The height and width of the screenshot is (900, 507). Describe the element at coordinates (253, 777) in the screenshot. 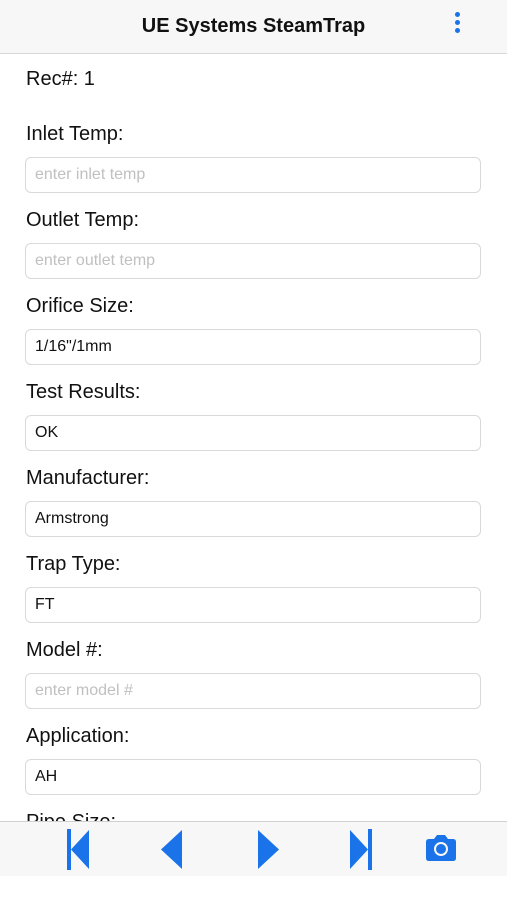

I see `application-input` at that location.